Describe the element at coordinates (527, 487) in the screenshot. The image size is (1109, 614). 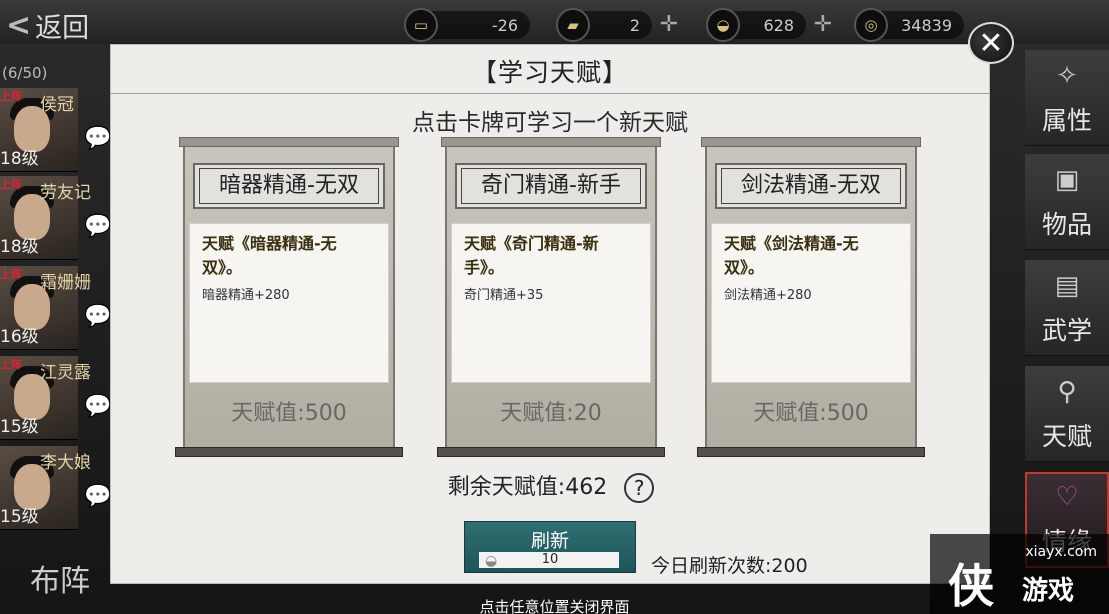
I see `remaining-label: 剩余天赋值:462` at that location.